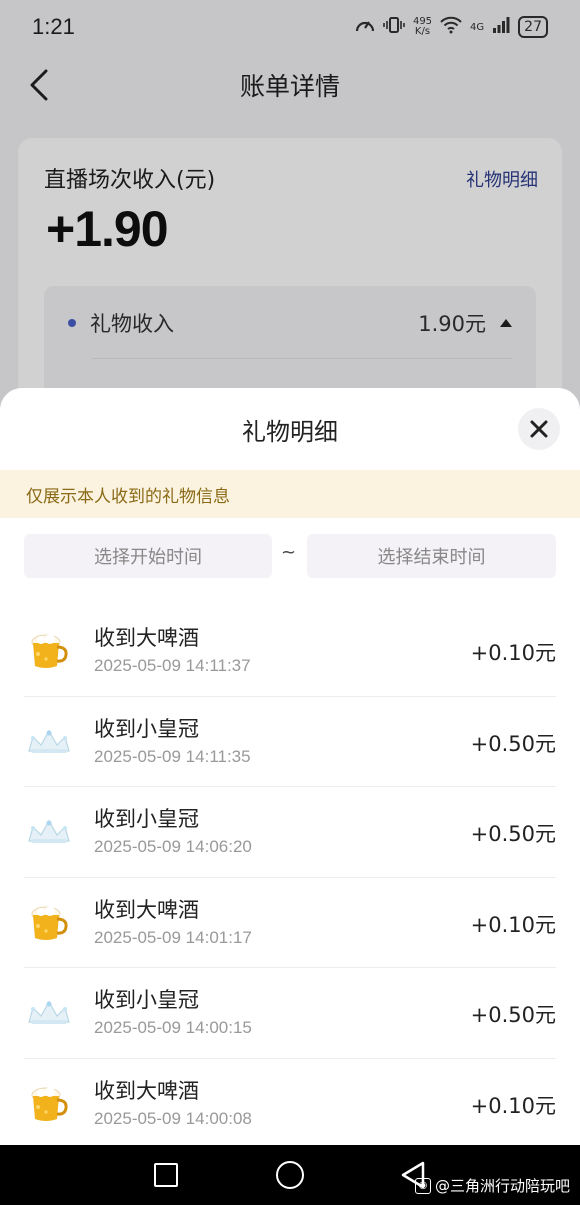 The height and width of the screenshot is (1205, 580). I want to click on gift-list-item: 收到小皇冠 2025-05-09 14:06:20 +0.50元, so click(290, 832).